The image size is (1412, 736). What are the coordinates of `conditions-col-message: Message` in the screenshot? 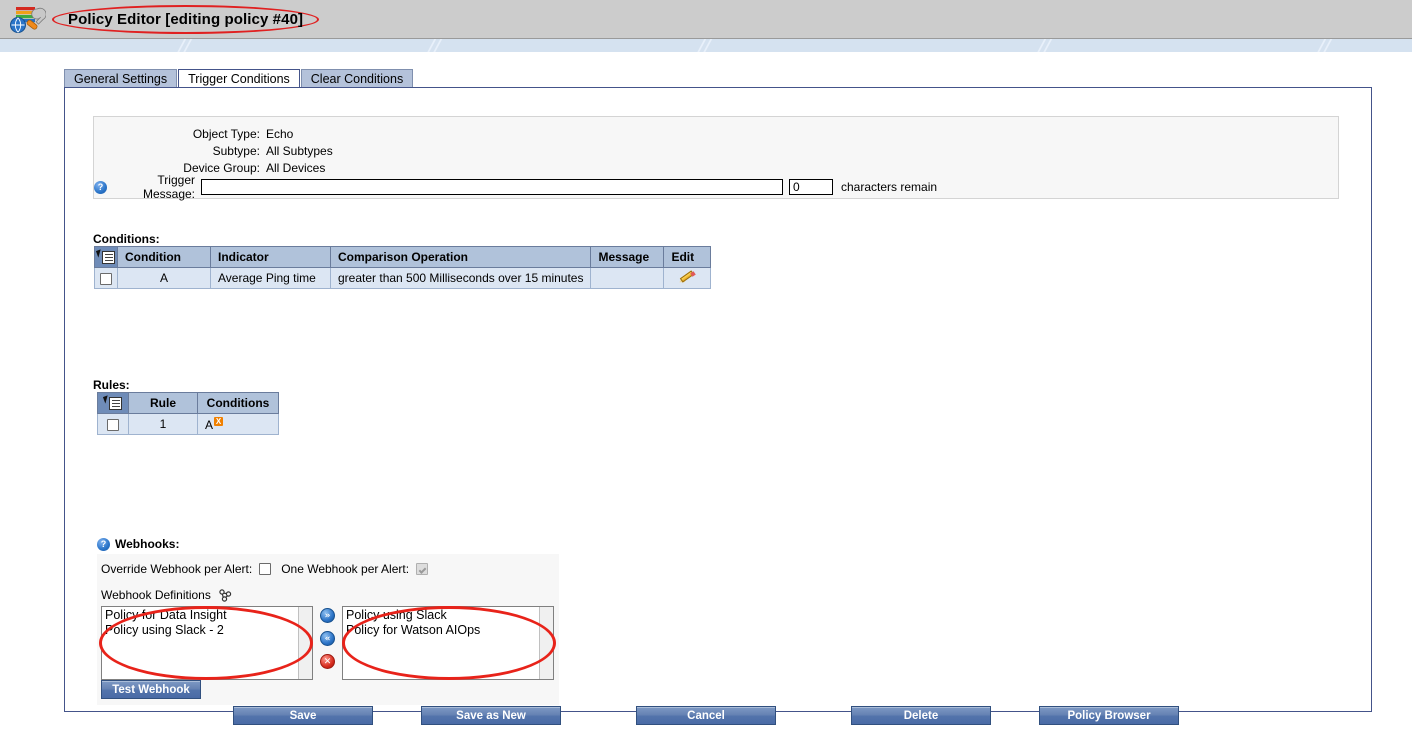 It's located at (627, 257).